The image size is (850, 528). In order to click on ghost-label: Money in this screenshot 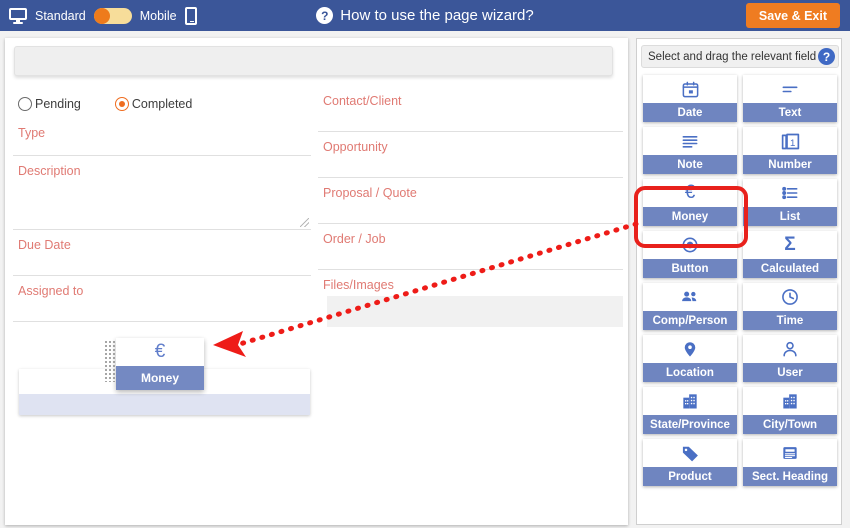, I will do `click(160, 378)`.